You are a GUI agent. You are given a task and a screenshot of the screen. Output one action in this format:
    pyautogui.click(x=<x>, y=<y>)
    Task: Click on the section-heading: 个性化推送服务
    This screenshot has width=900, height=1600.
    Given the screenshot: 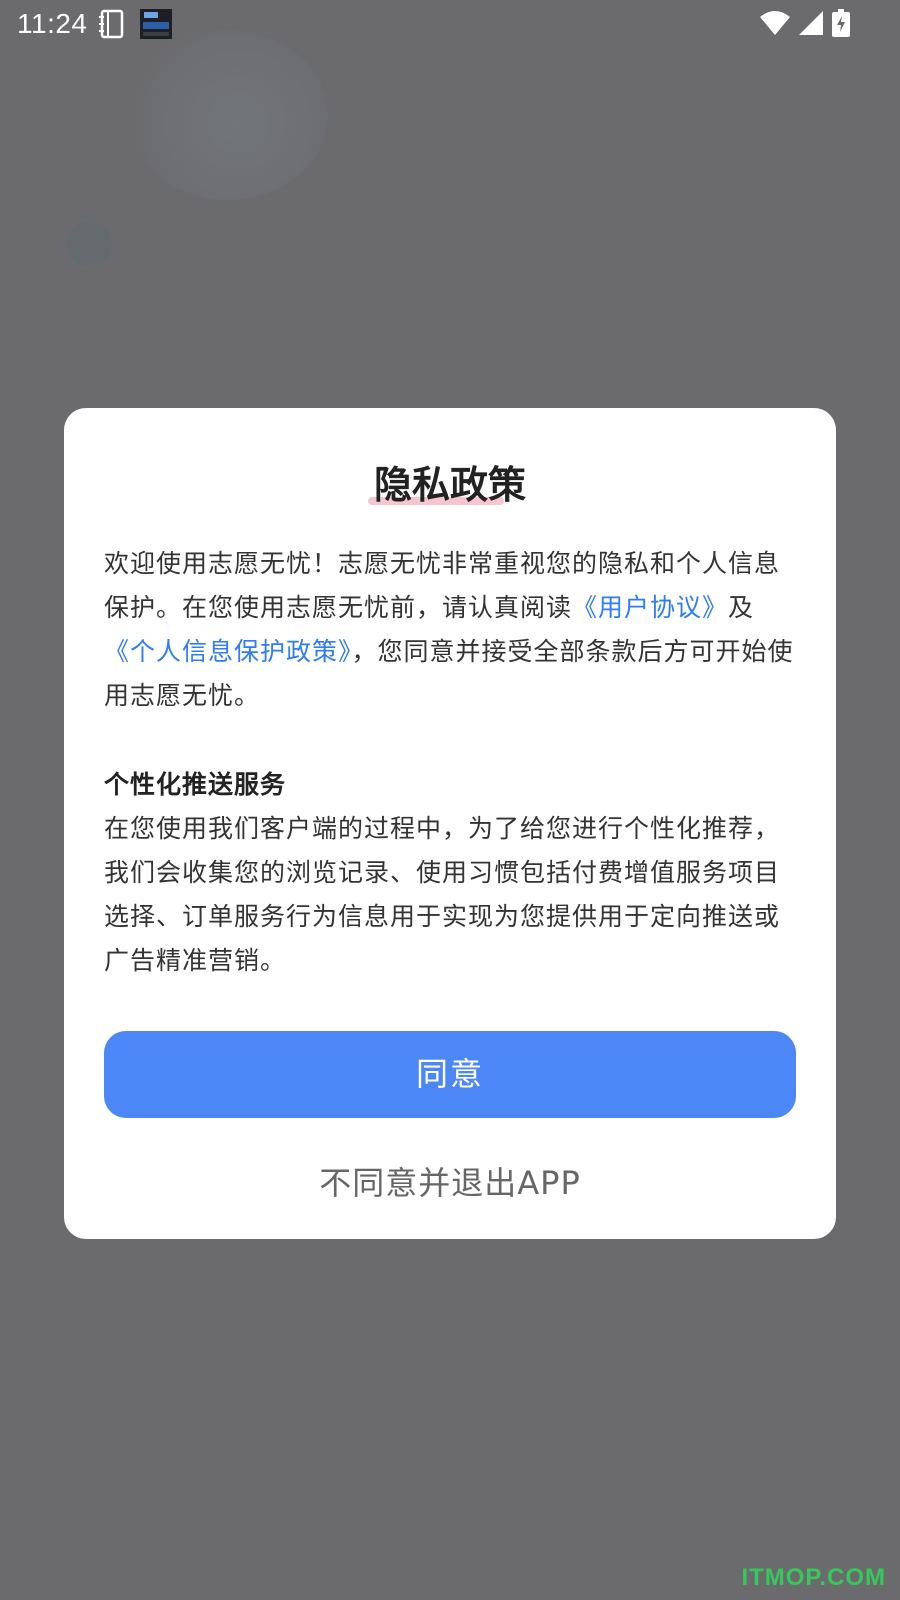 What is the action you would take?
    pyautogui.click(x=195, y=784)
    